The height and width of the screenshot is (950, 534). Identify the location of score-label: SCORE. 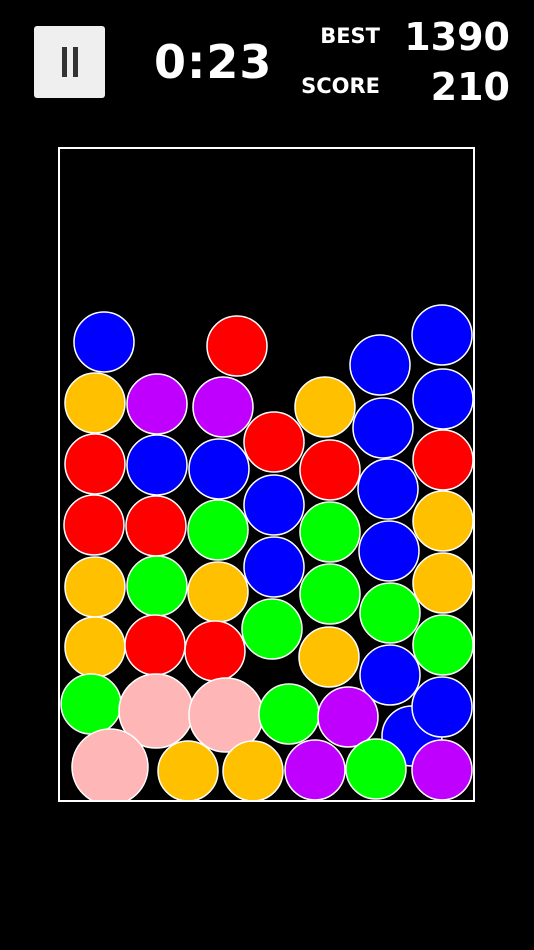
(340, 86).